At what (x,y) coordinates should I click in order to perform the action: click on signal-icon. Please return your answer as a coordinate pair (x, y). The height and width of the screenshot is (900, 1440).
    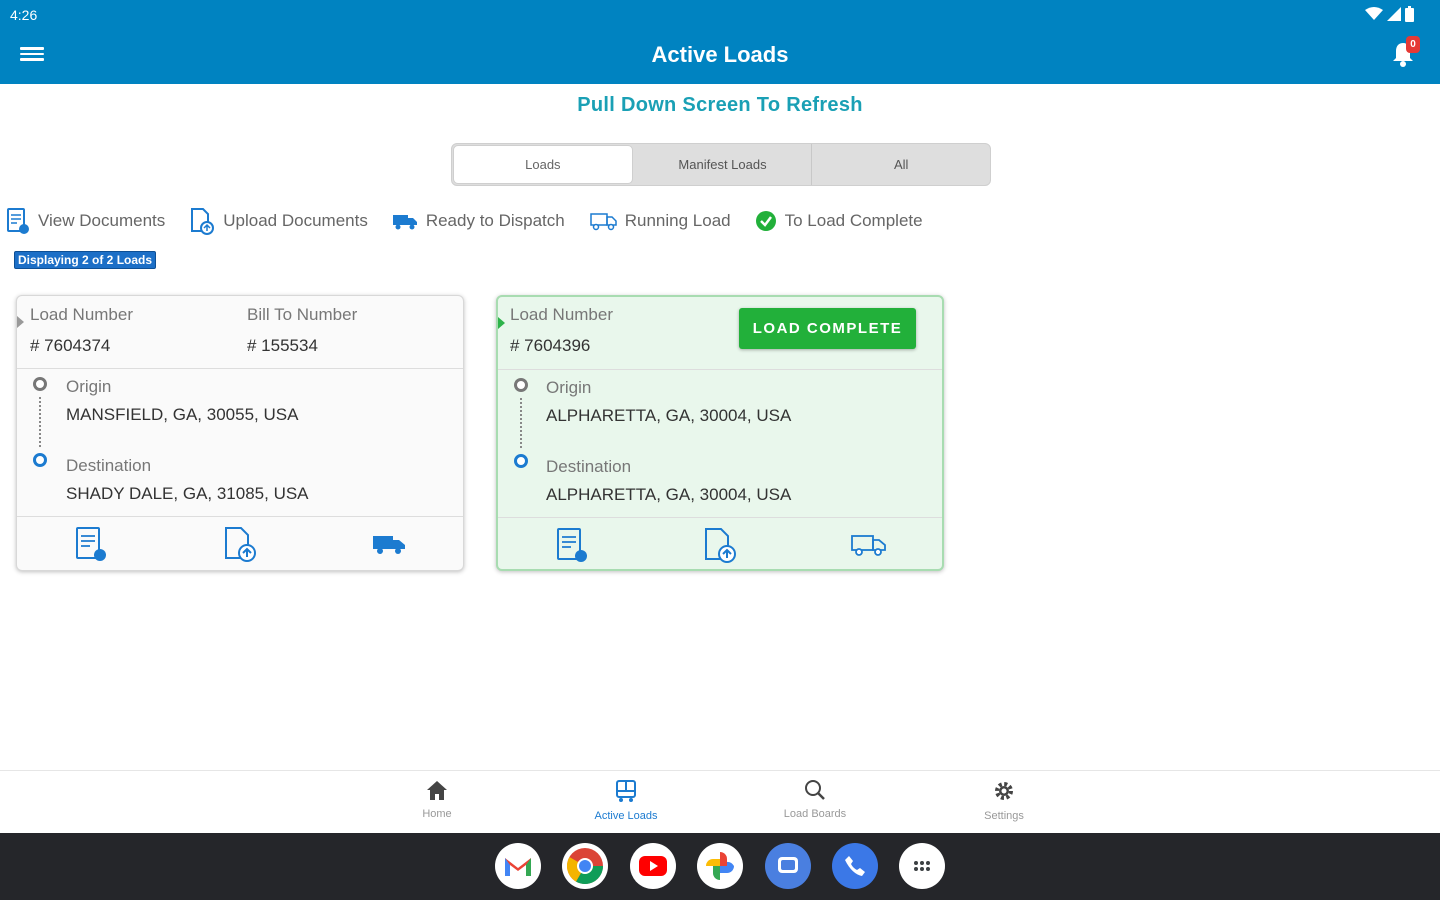
    Looking at the image, I should click on (1394, 14).